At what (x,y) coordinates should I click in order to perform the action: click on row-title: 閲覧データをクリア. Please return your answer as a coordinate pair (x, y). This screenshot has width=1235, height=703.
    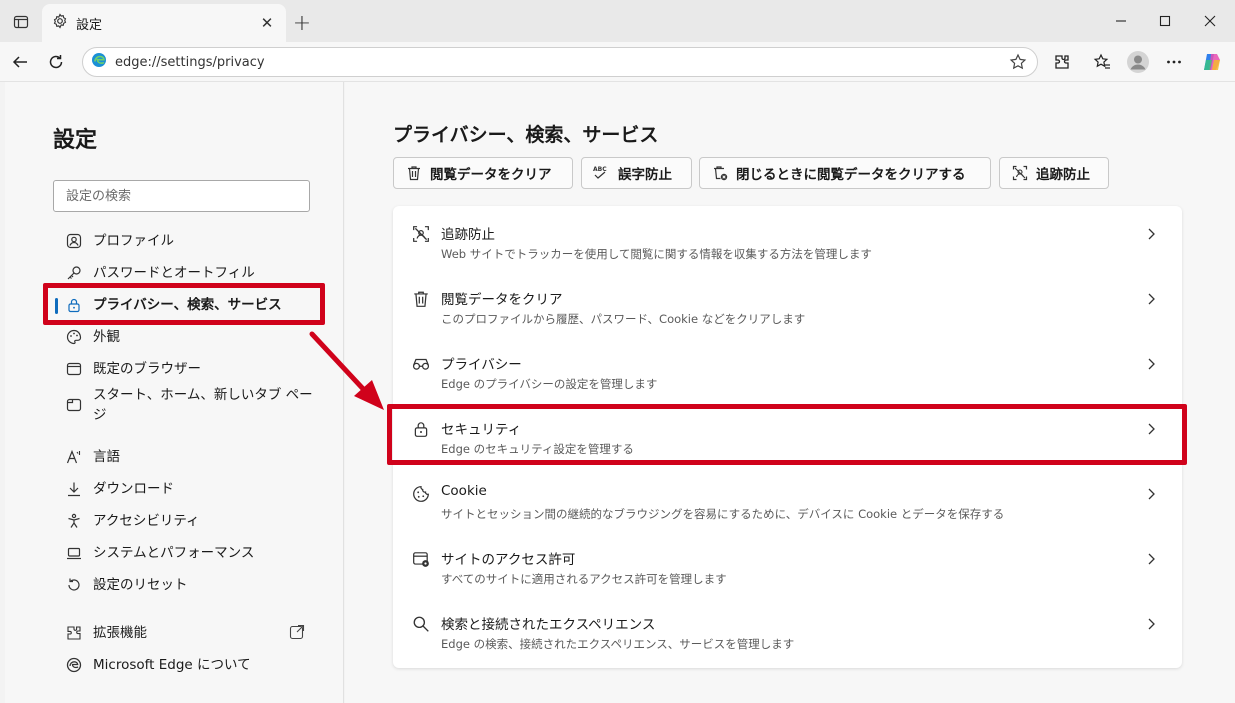
    Looking at the image, I should click on (502, 300).